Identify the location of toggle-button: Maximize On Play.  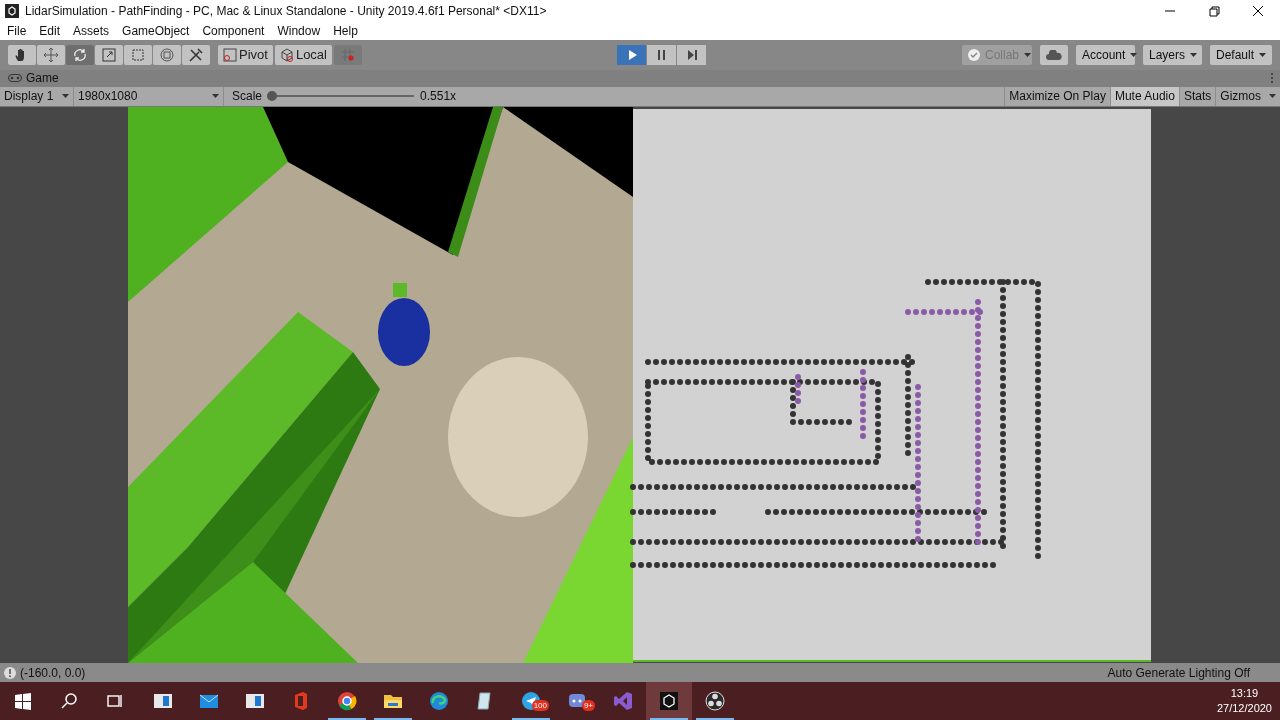
(1057, 96).